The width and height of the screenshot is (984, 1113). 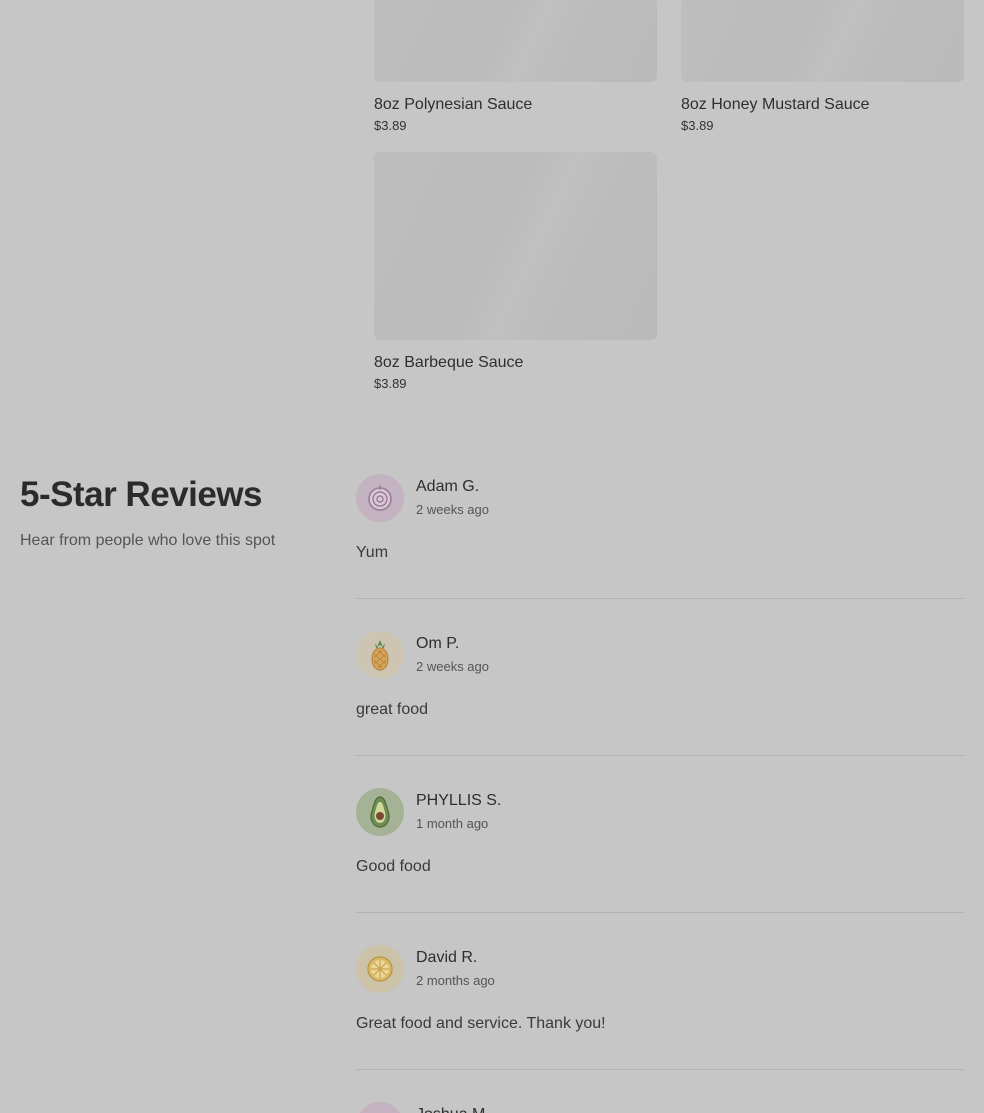 I want to click on product-card: 8oz Honey Mustard Sauce $3.89, so click(x=823, y=67).